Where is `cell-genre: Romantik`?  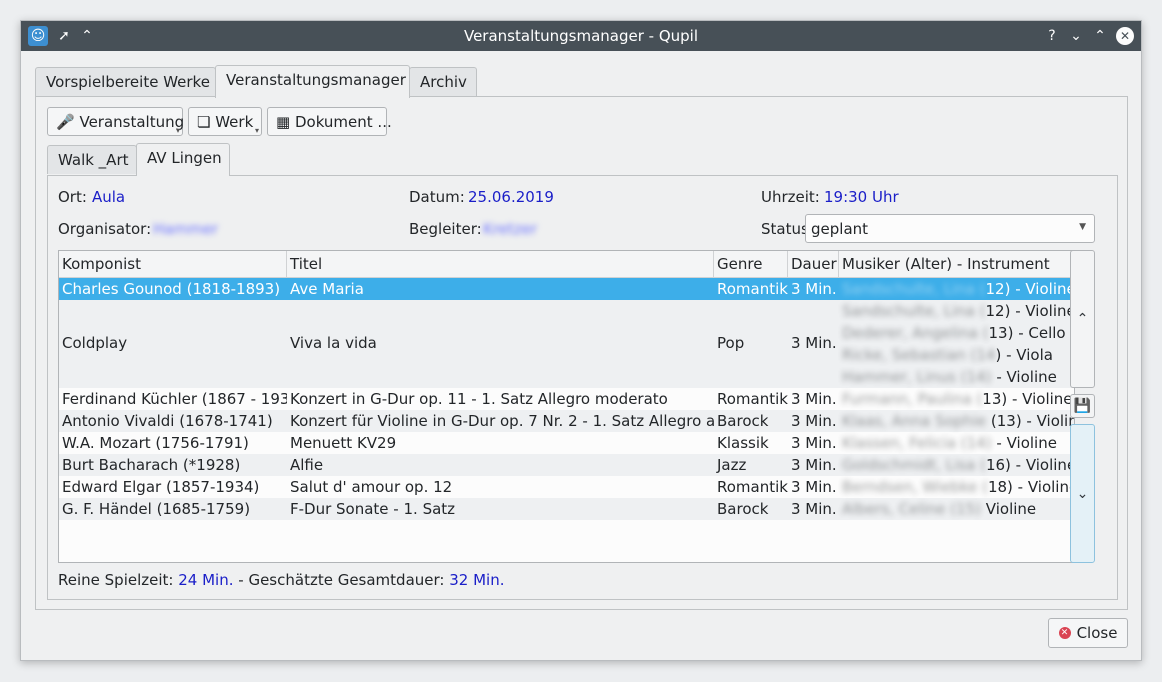
cell-genre: Romantik is located at coordinates (752, 289).